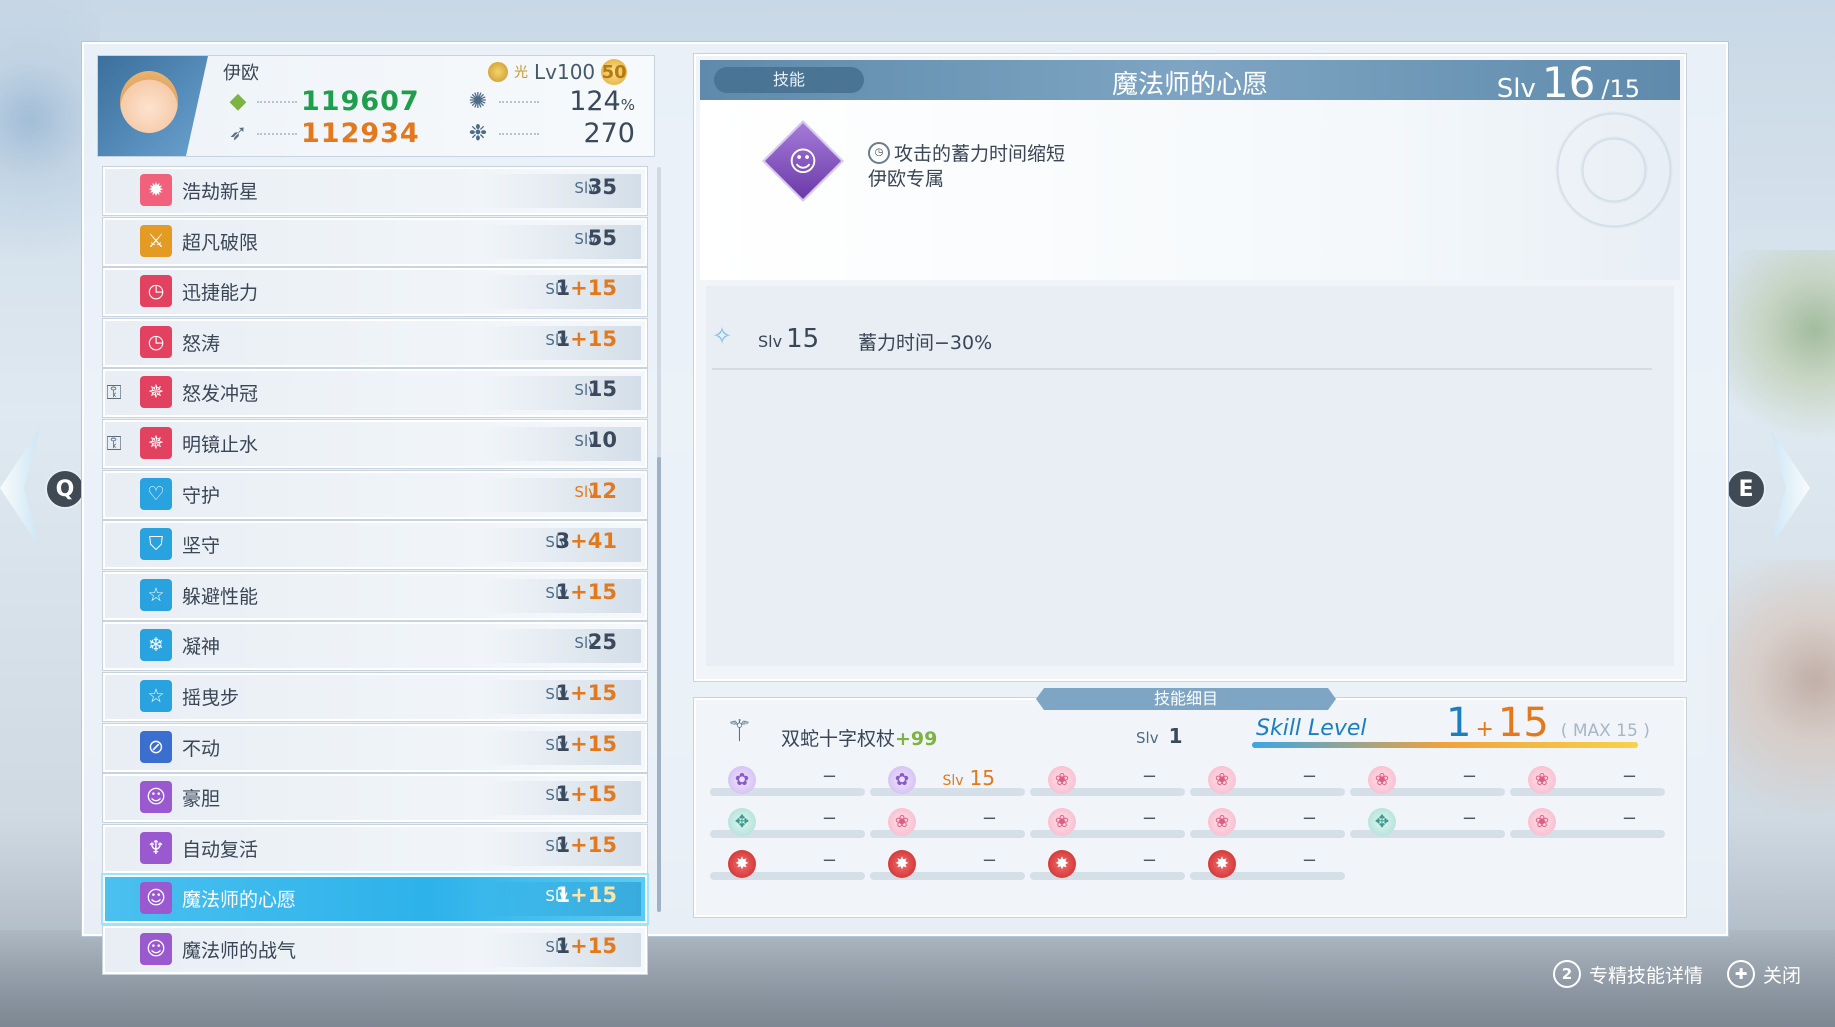 This screenshot has height=1027, width=1835. Describe the element at coordinates (201, 343) in the screenshot. I see `skill-name: 怒涛` at that location.